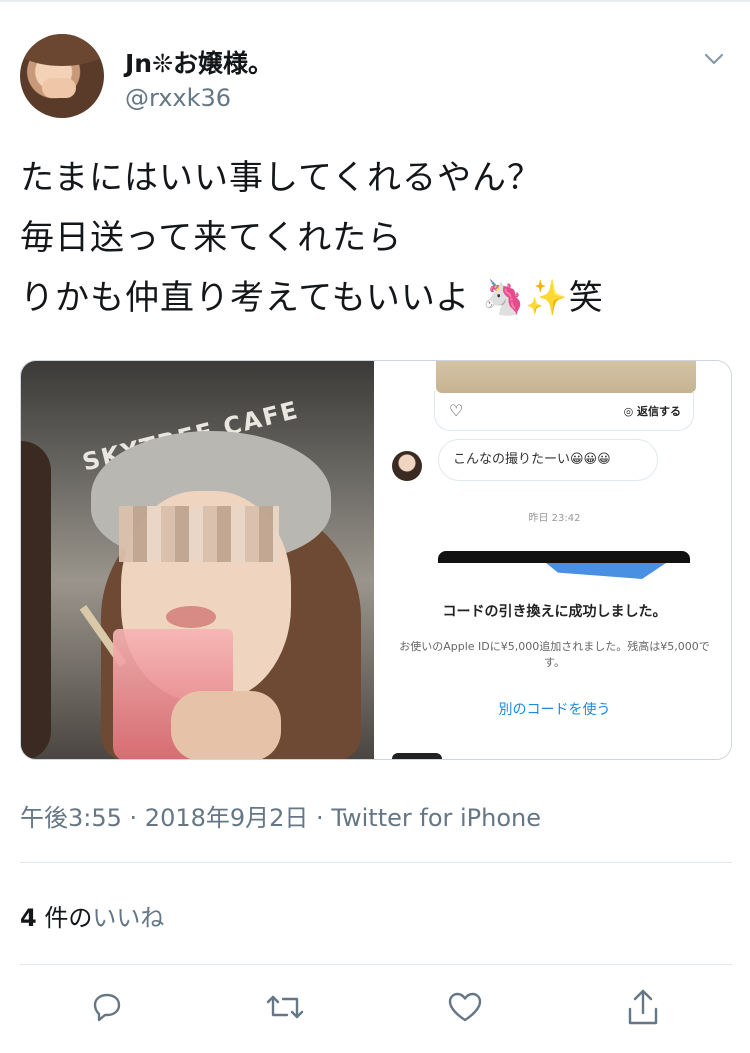 Image resolution: width=750 pixels, height=1053 pixels. I want to click on tweet-line: 毎日送って来てくれたら, so click(211, 238).